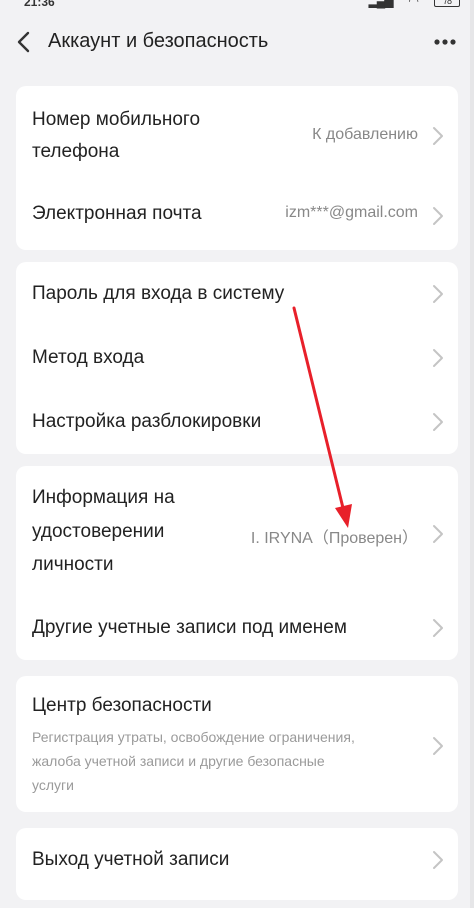  What do you see at coordinates (237, 7) in the screenshot?
I see `status-bar: 21:36 ▂▄▆ ◠ 78` at bounding box center [237, 7].